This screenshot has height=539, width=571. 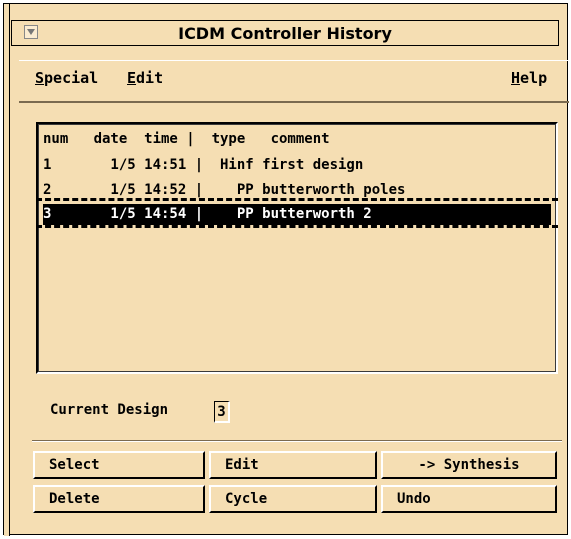 I want to click on cycle-button: Cycle, so click(x=293, y=499).